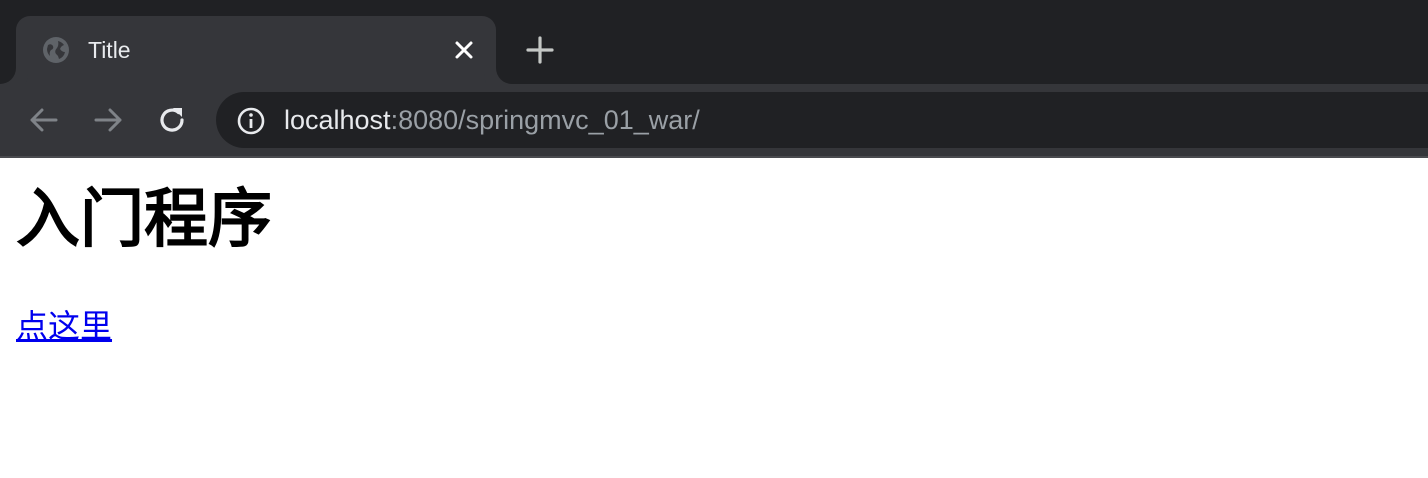  What do you see at coordinates (144, 220) in the screenshot?
I see `page-heading: 入门程序` at bounding box center [144, 220].